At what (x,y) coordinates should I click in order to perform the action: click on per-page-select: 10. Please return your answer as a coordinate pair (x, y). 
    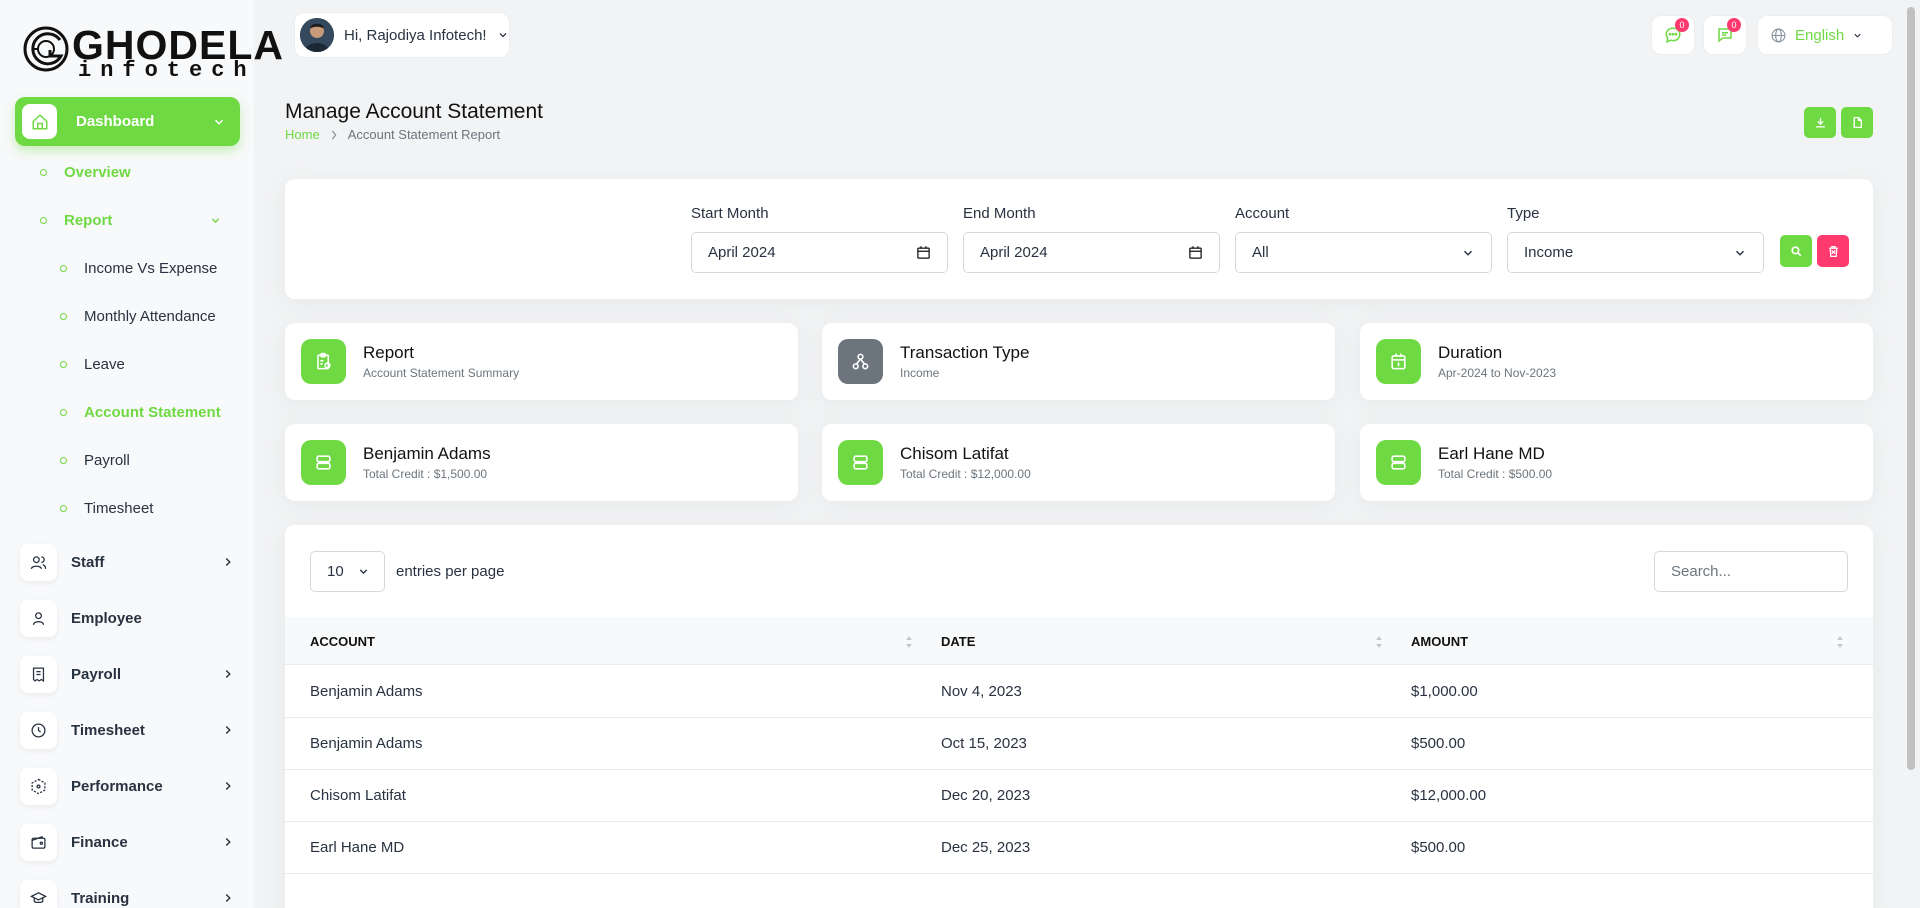
    Looking at the image, I should click on (347, 571).